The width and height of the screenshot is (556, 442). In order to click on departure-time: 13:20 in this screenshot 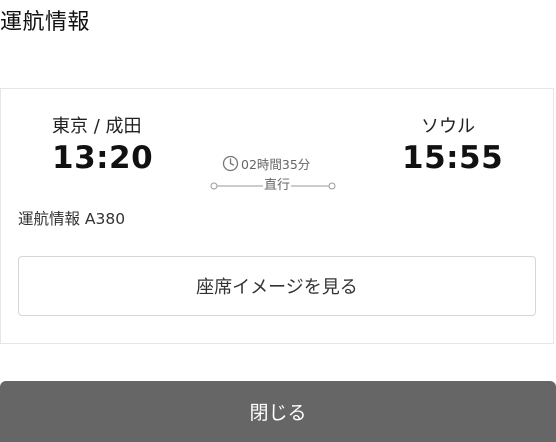, I will do `click(103, 158)`.